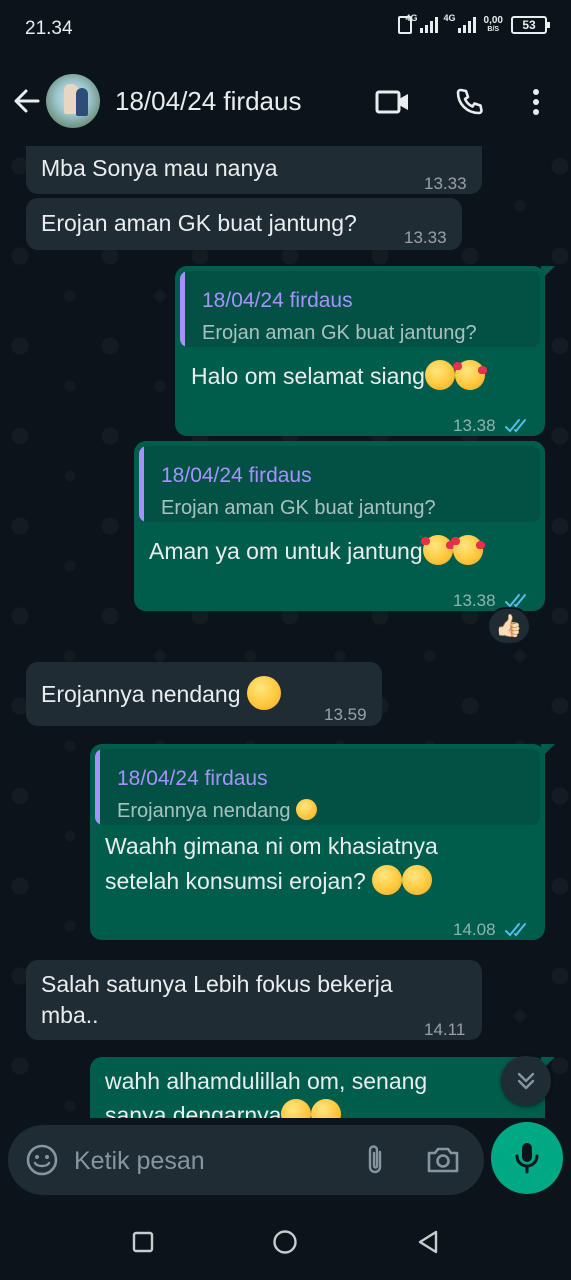 This screenshot has height=1280, width=571. What do you see at coordinates (42, 1160) in the screenshot?
I see `emoji-icon` at bounding box center [42, 1160].